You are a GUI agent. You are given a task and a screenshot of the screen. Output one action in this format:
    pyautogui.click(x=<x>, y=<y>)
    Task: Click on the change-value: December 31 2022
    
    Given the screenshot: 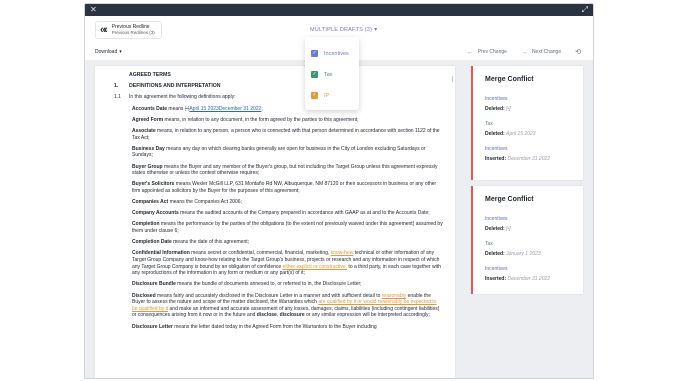 What is the action you would take?
    pyautogui.click(x=529, y=279)
    